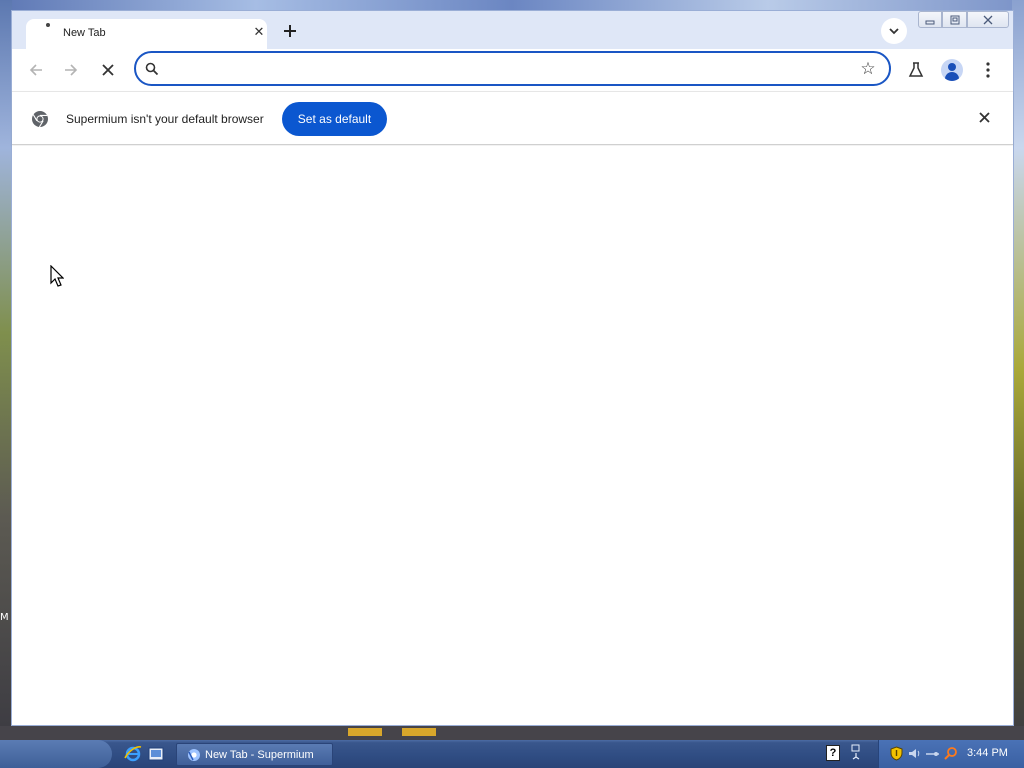 The width and height of the screenshot is (1024, 768). Describe the element at coordinates (512, 5) in the screenshot. I see `desktop-wallpaper-top` at that location.